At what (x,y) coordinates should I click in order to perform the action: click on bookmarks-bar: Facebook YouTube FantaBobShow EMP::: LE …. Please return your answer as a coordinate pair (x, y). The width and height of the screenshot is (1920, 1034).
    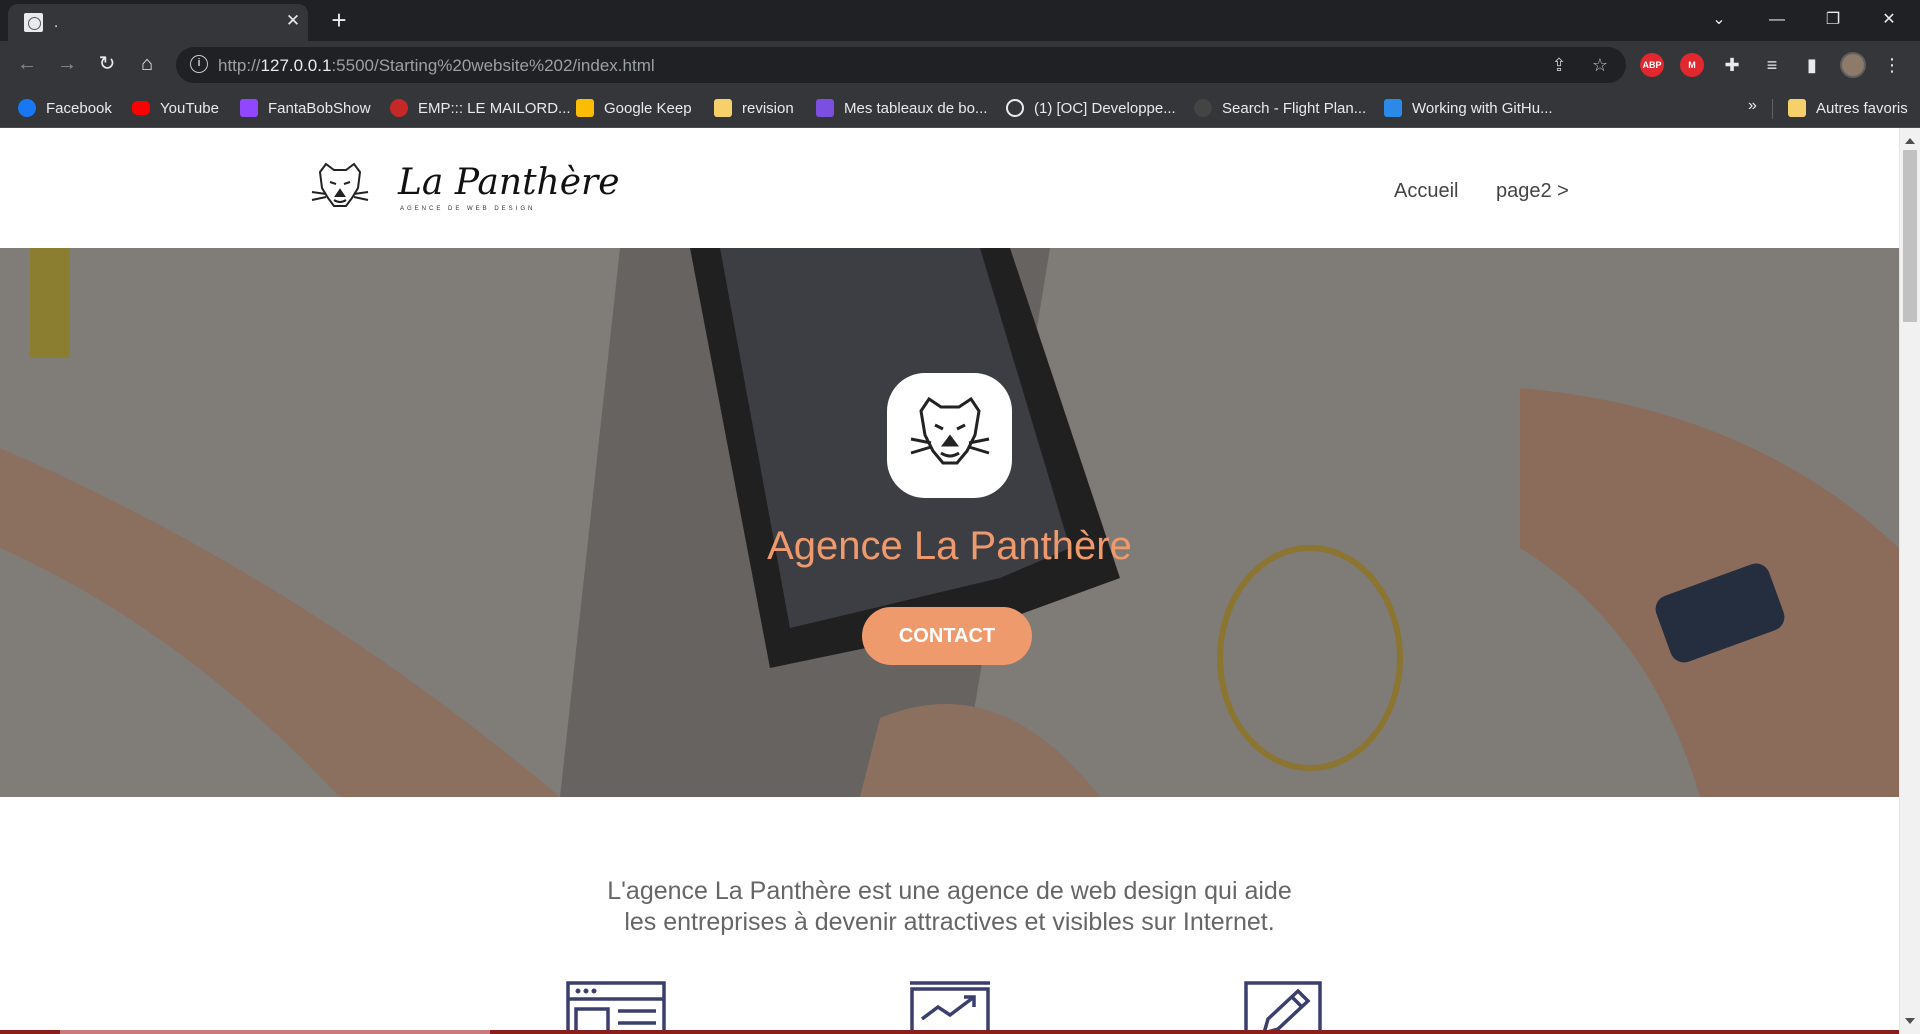
    Looking at the image, I should click on (960, 108).